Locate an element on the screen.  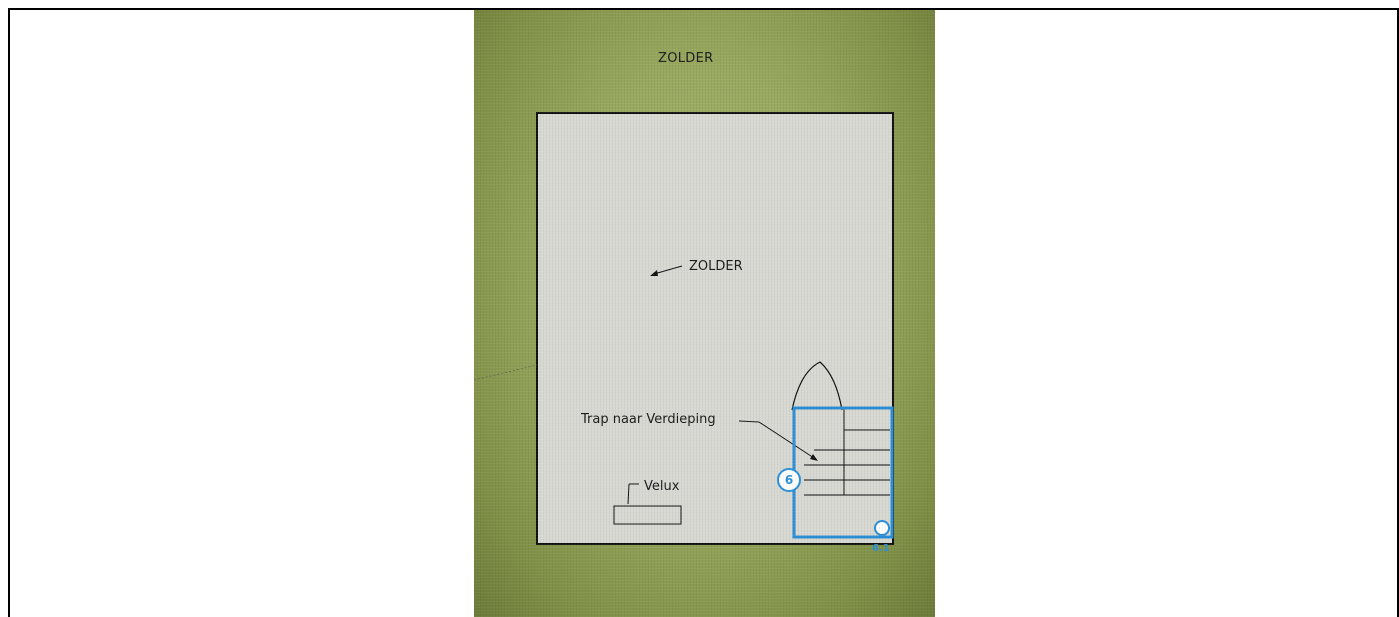
velux-label: Velux is located at coordinates (662, 486).